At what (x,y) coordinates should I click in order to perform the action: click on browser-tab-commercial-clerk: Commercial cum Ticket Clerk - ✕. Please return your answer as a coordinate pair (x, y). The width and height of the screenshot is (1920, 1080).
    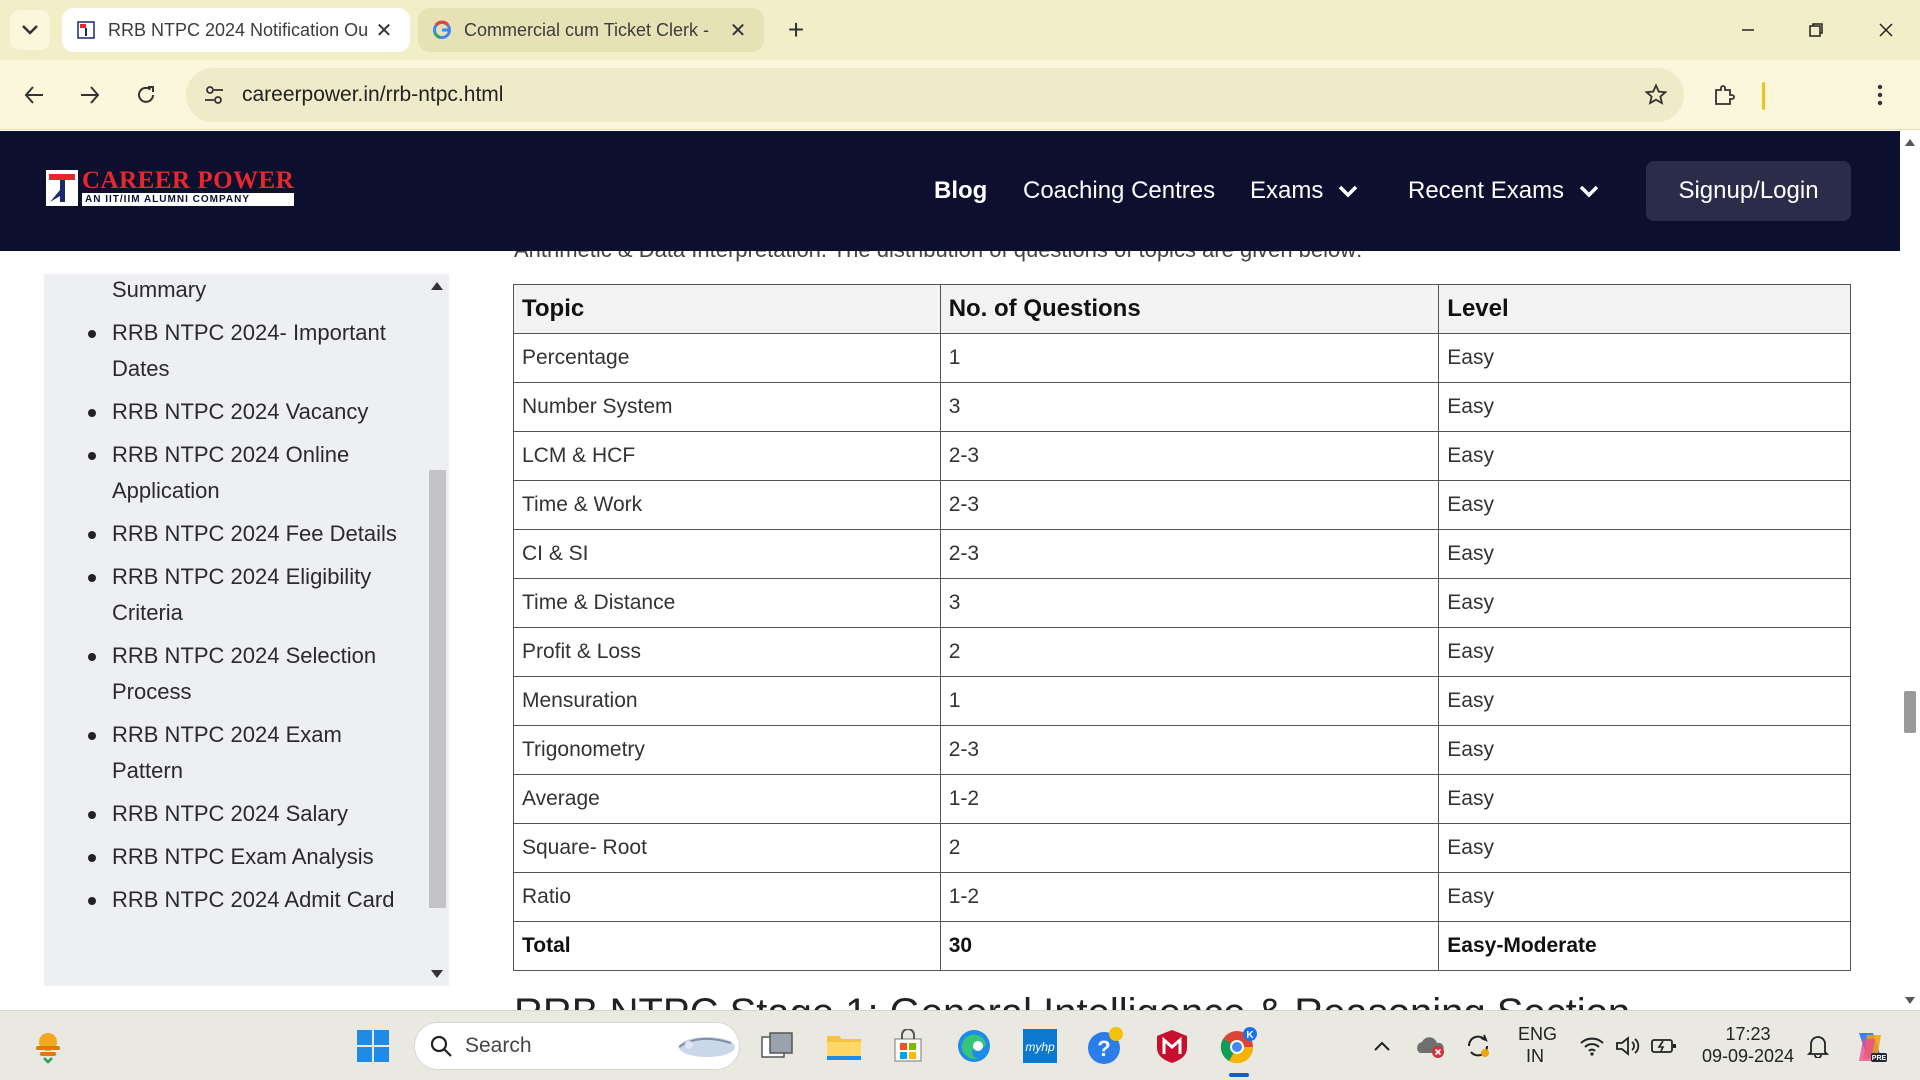
    Looking at the image, I should click on (591, 30).